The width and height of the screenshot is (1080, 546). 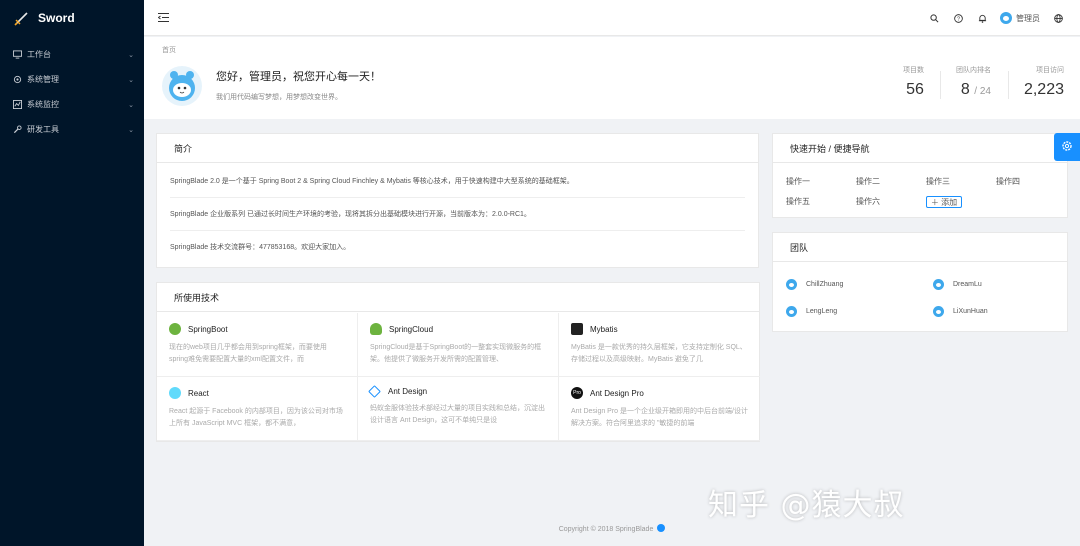 What do you see at coordinates (72, 273) in the screenshot?
I see `sidebar: Sword 工作台 ⌄ 系统管理 ⌄ 系统监控 ⌄ 研发工具 ⌄` at bounding box center [72, 273].